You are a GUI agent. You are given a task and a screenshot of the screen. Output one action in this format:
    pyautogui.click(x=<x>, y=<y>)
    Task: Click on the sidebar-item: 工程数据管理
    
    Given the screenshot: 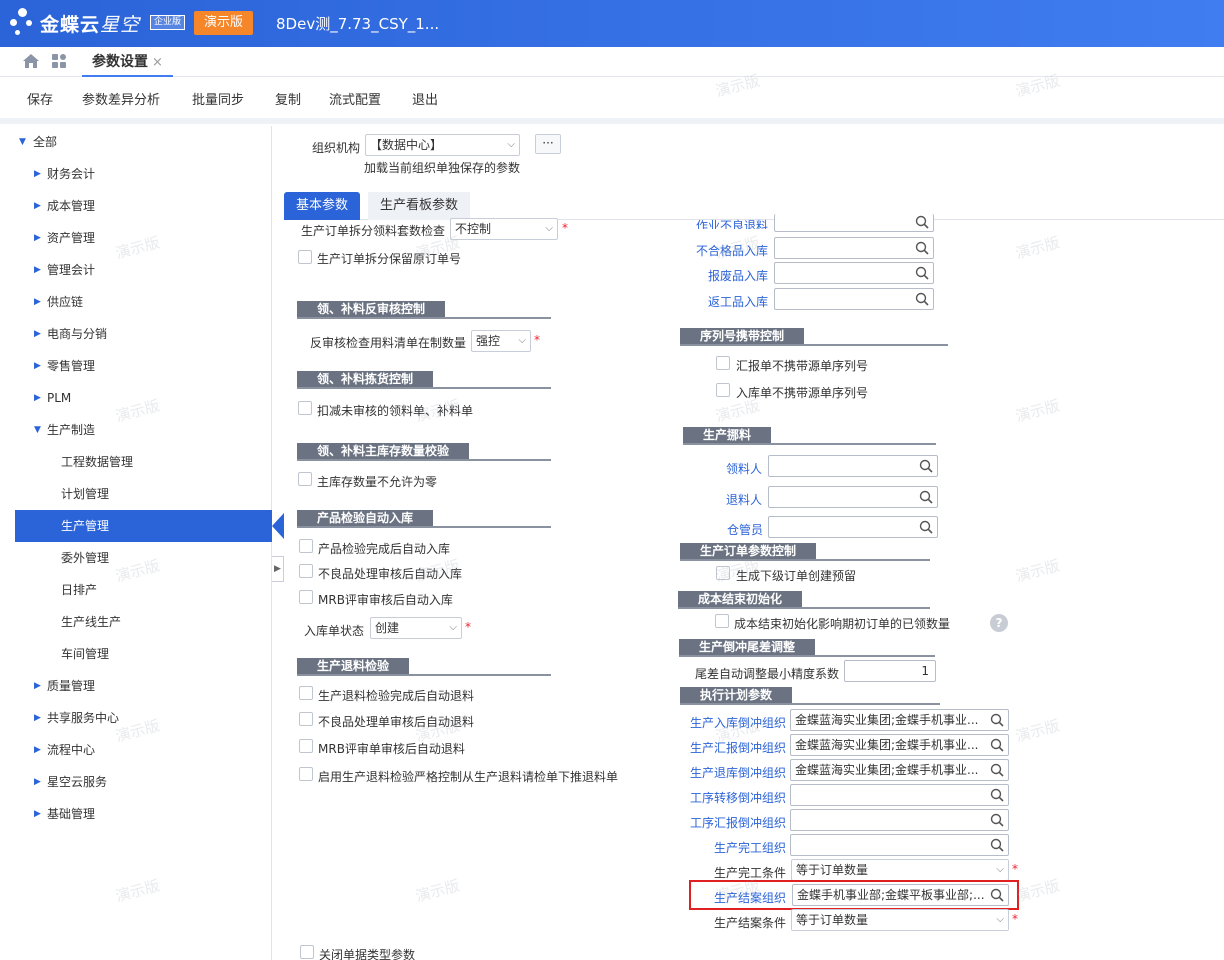 What is the action you would take?
    pyautogui.click(x=143, y=462)
    